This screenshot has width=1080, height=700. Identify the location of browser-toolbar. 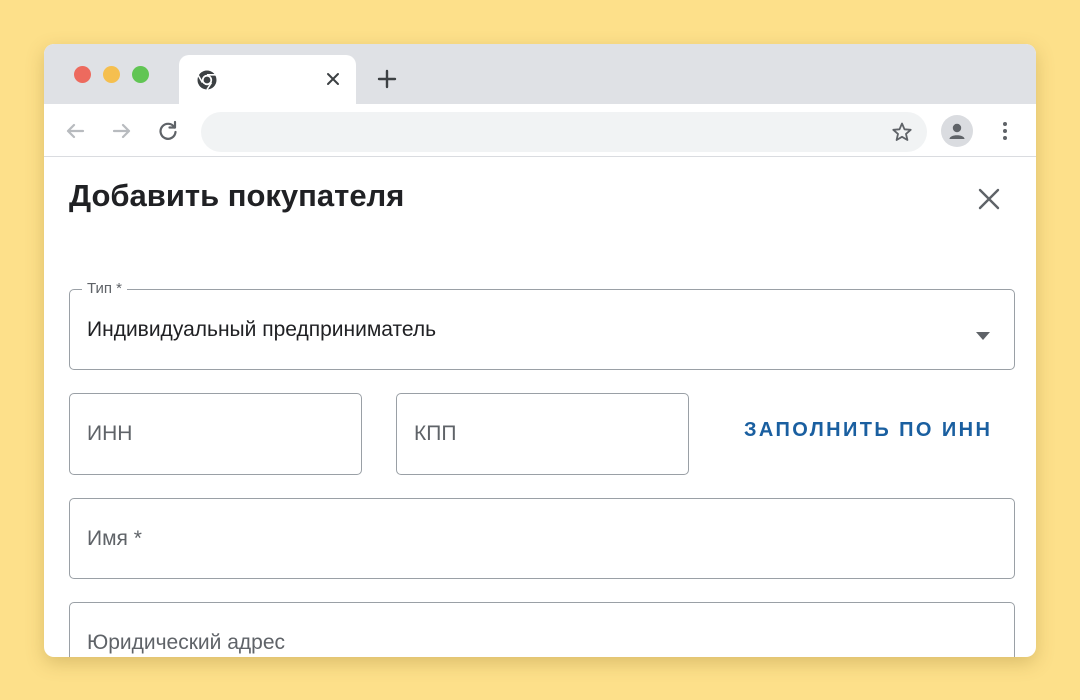
(540, 130).